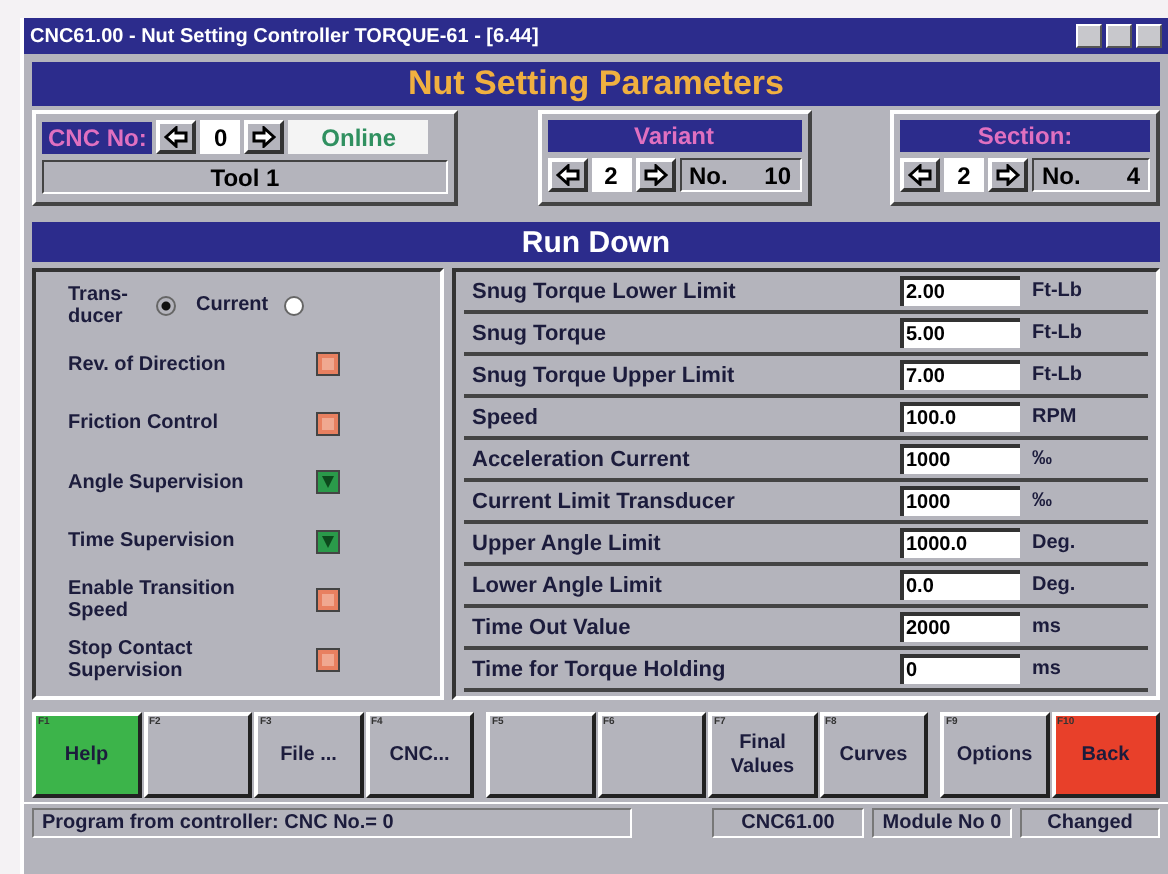  I want to click on input-field: 2.00, so click(960, 291).